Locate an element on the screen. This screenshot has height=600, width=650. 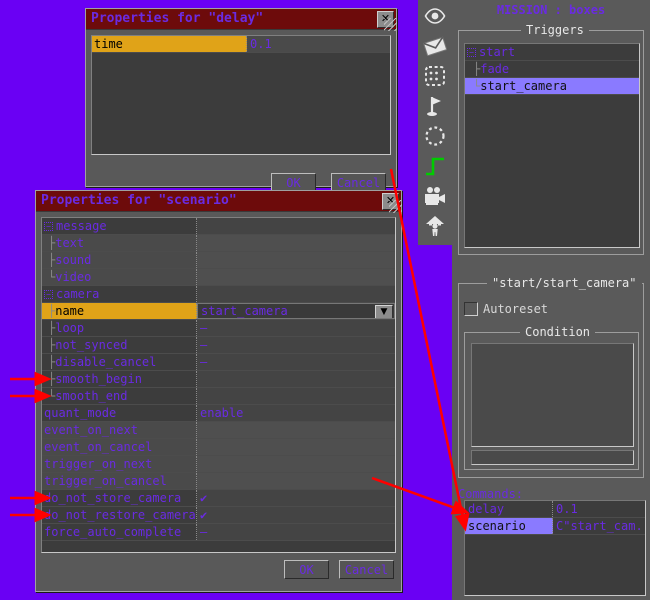
checkbox-icon is located at coordinates (471, 309).